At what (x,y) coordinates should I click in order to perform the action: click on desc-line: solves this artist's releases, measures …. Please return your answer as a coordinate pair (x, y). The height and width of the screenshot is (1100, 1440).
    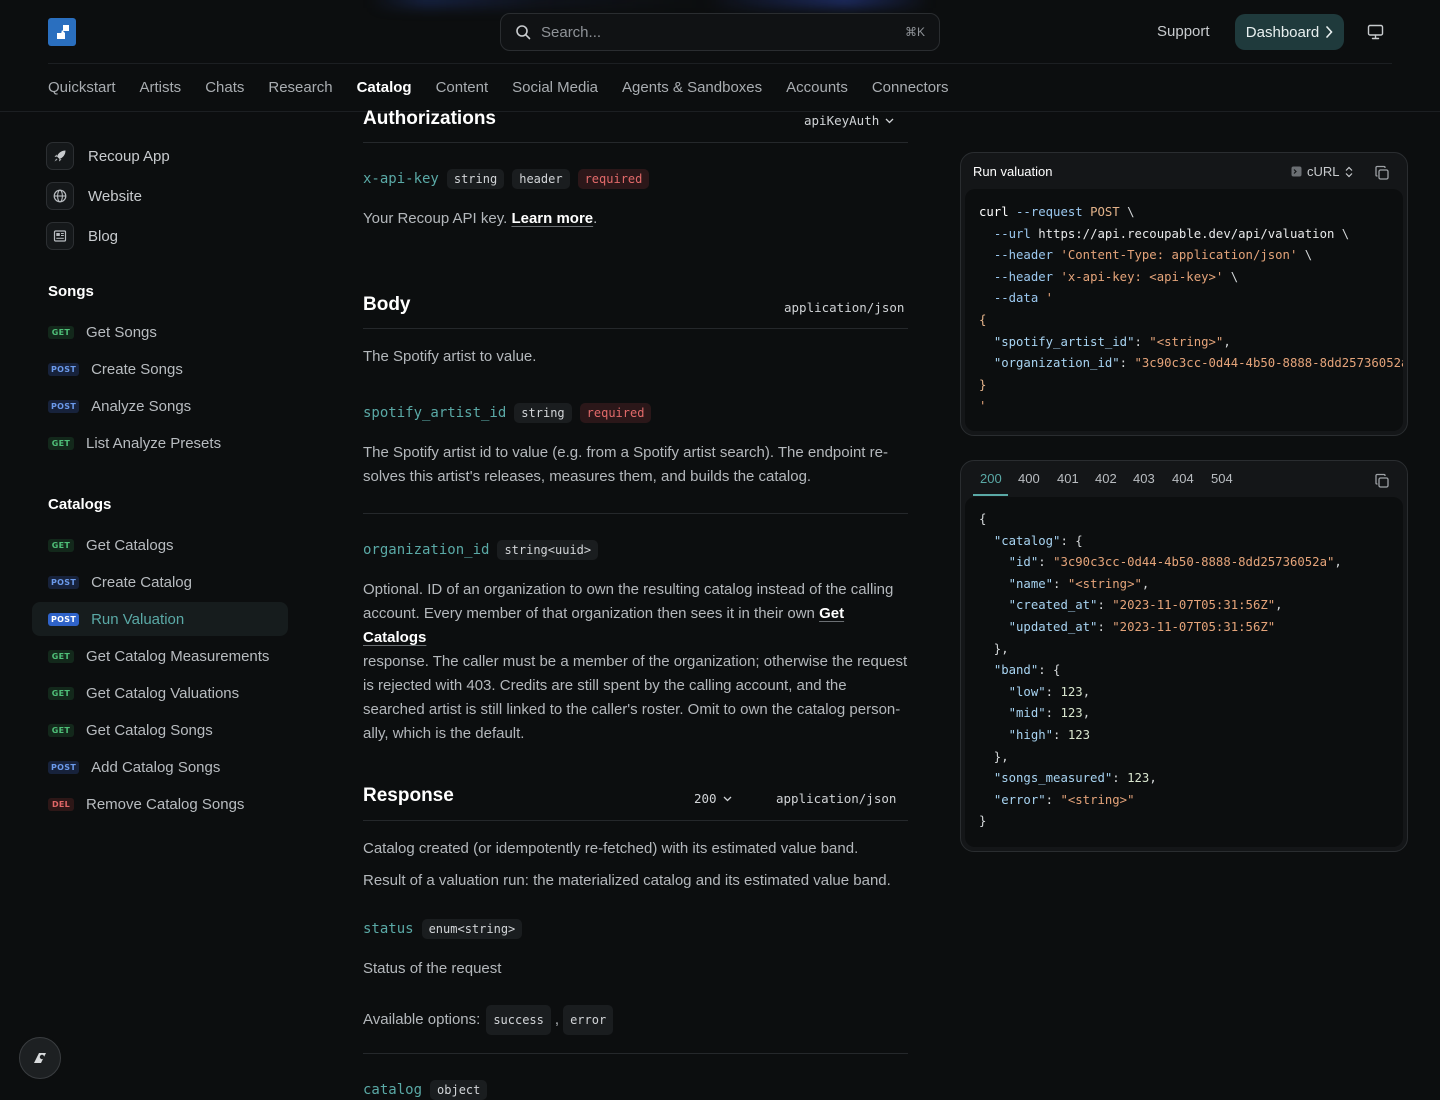
    Looking at the image, I should click on (587, 476).